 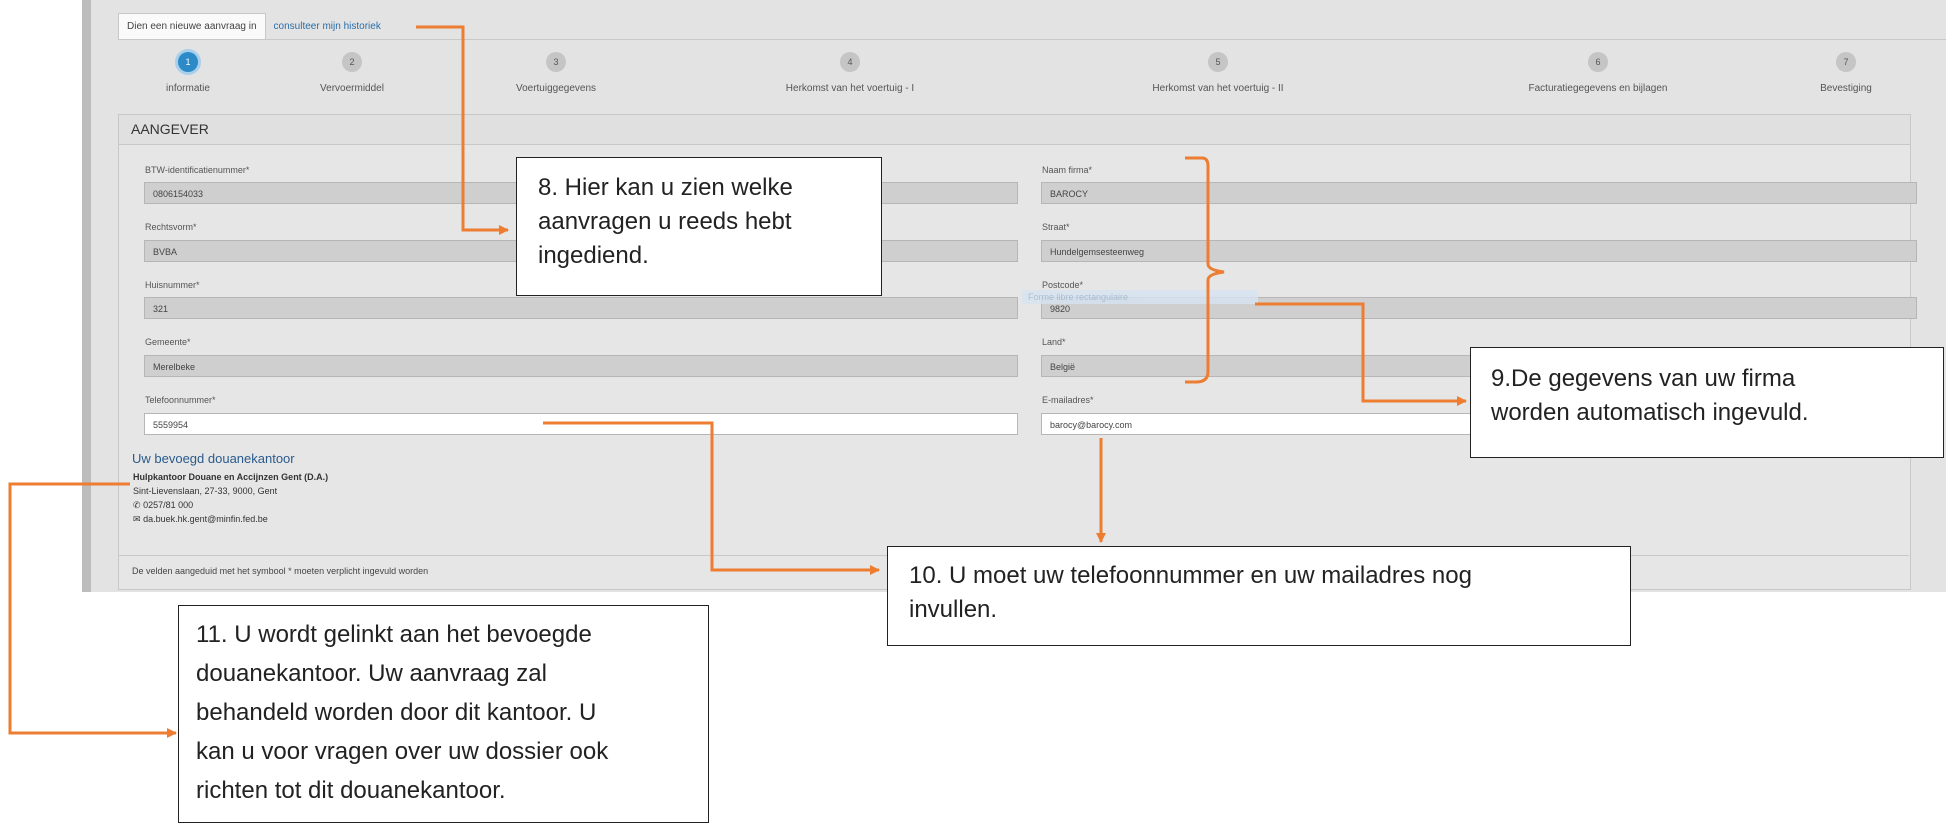 What do you see at coordinates (850, 73) in the screenshot?
I see `step-4: 4 Herkomst van het voertuig - I` at bounding box center [850, 73].